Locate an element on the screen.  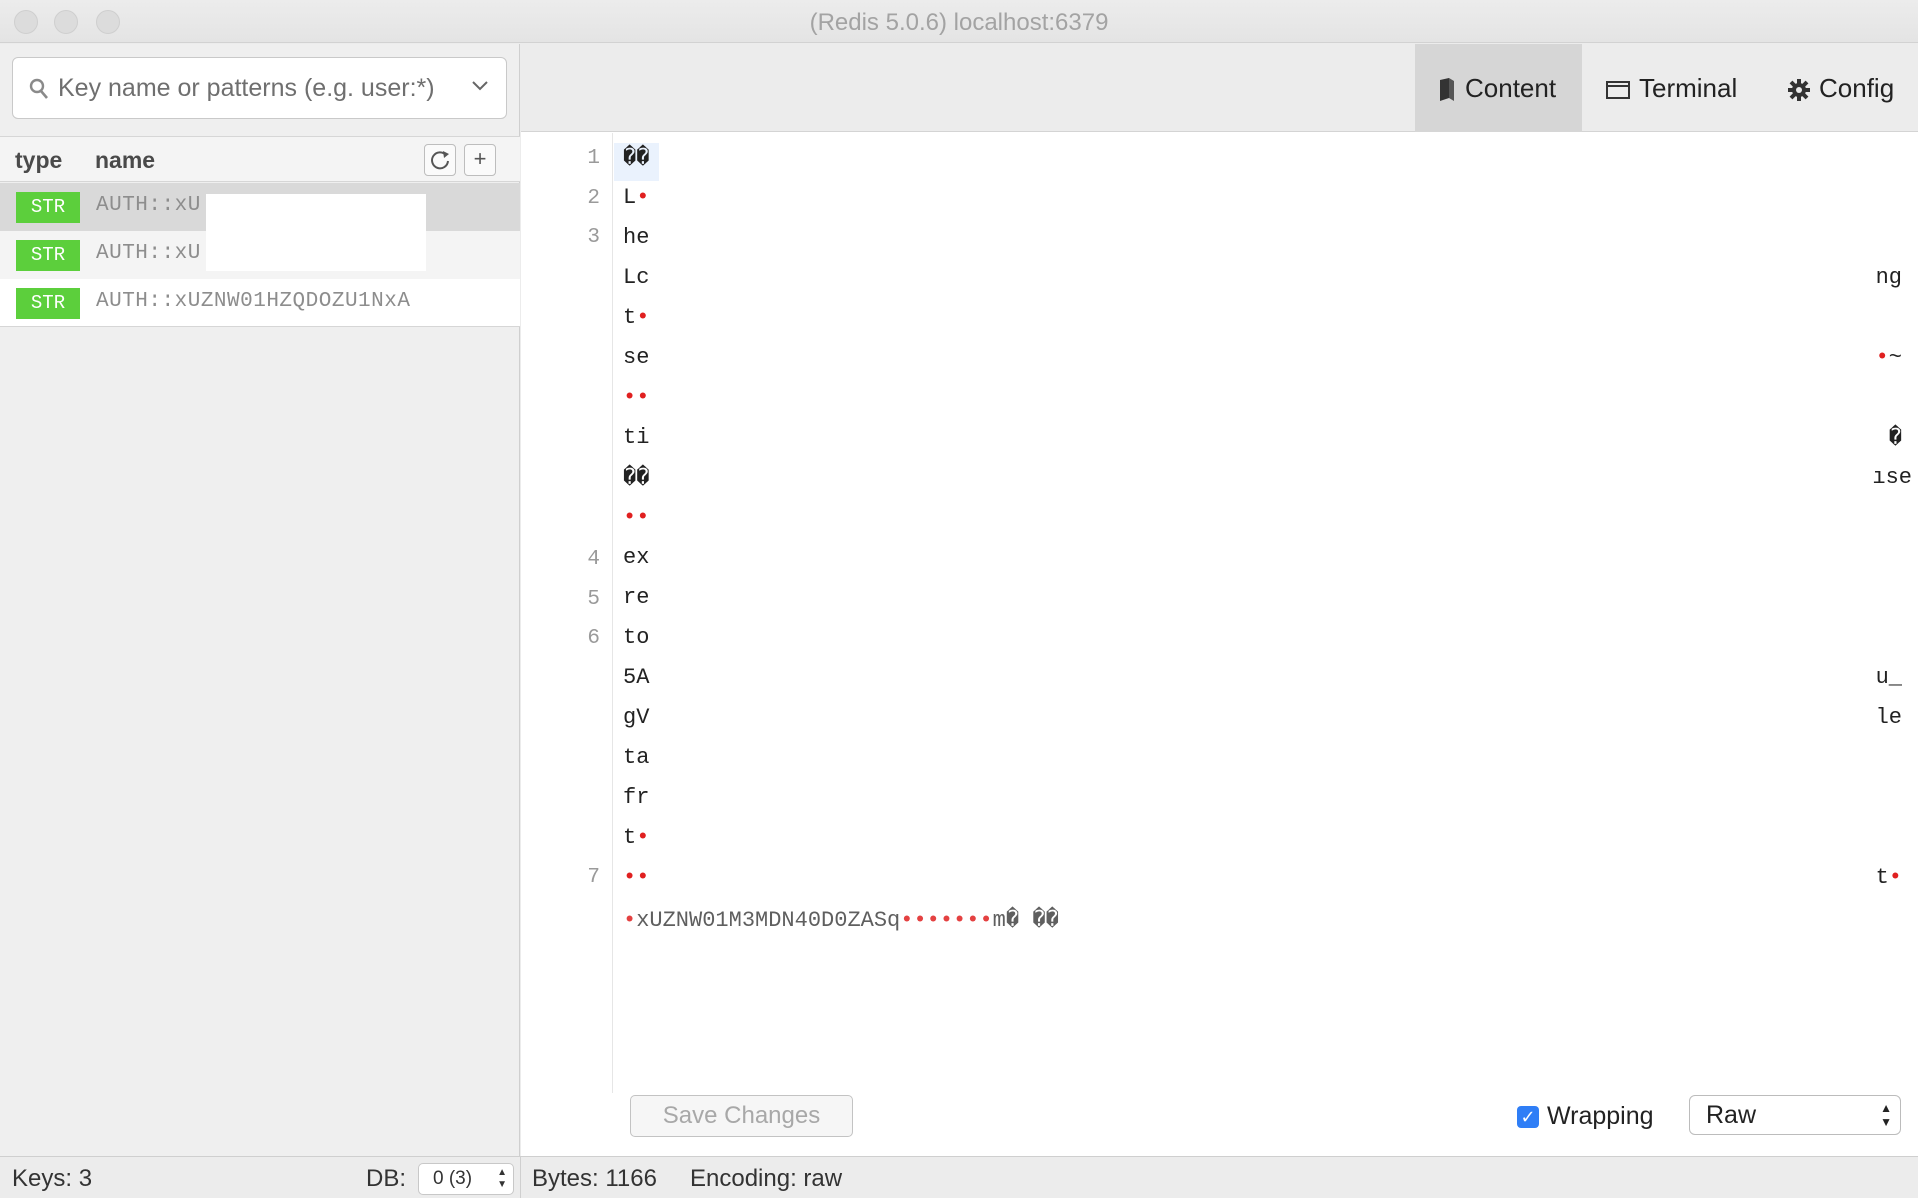
search-input is located at coordinates (258, 88).